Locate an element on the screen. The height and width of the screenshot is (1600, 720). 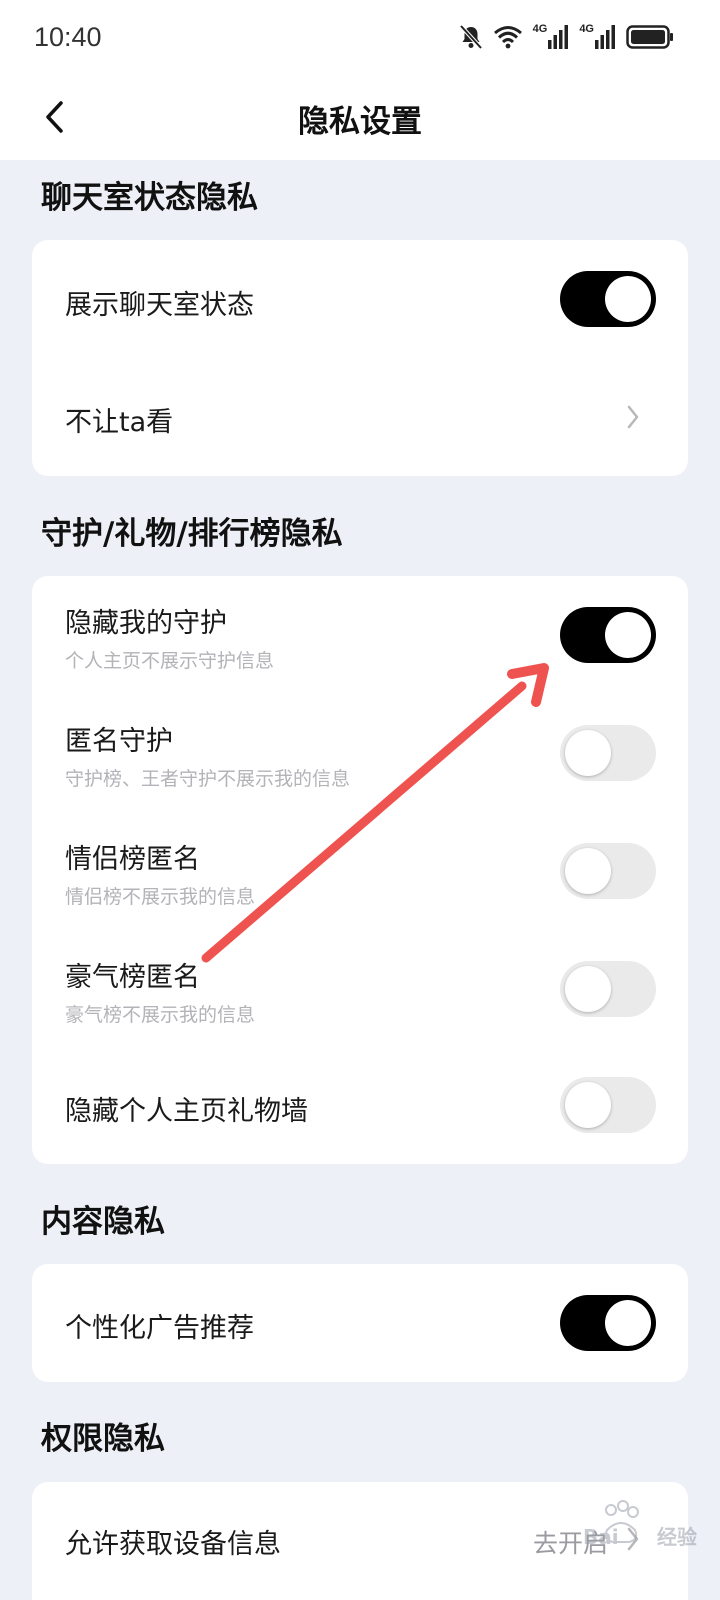
hide-guard-toggle is located at coordinates (608, 635).